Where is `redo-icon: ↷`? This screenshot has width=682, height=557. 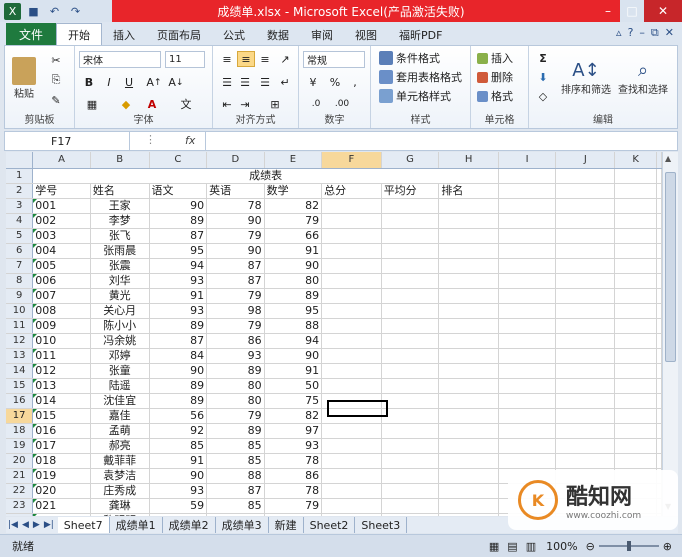
redo-icon: ↷ is located at coordinates (75, 11).